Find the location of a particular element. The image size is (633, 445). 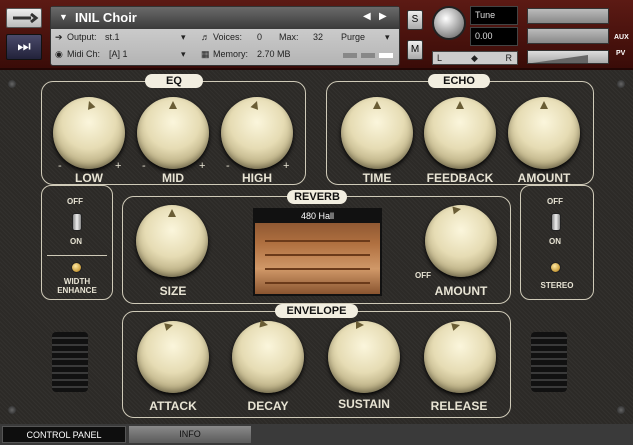

max-label: Max: is located at coordinates (289, 37).